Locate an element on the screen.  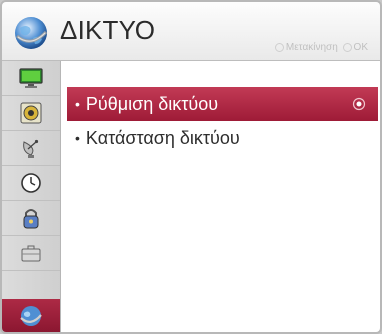
satellite-dish-icon is located at coordinates (31, 148).